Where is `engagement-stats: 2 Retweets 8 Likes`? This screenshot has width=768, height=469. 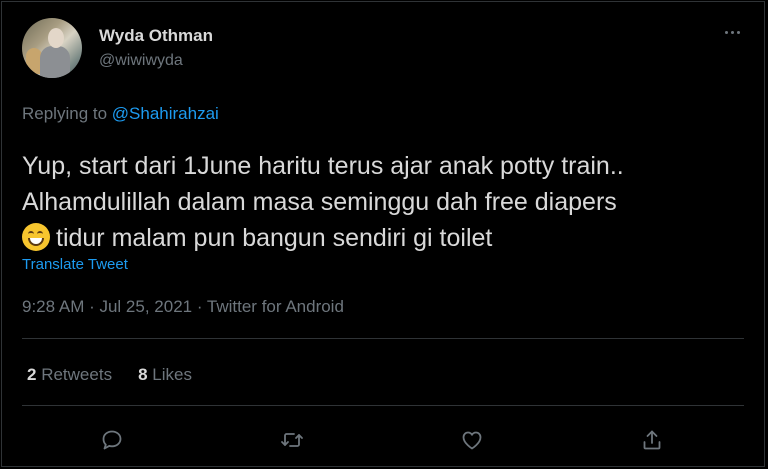 engagement-stats: 2 Retweets 8 Likes is located at coordinates (109, 375).